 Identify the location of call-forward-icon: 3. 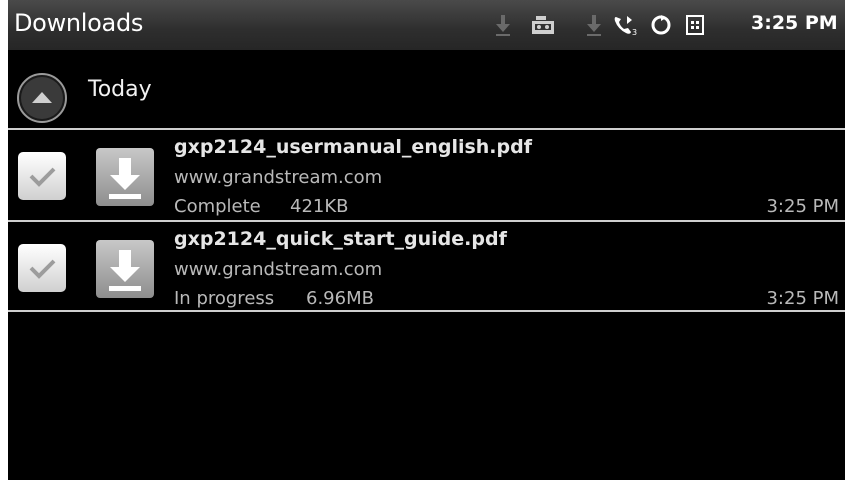
(625, 26).